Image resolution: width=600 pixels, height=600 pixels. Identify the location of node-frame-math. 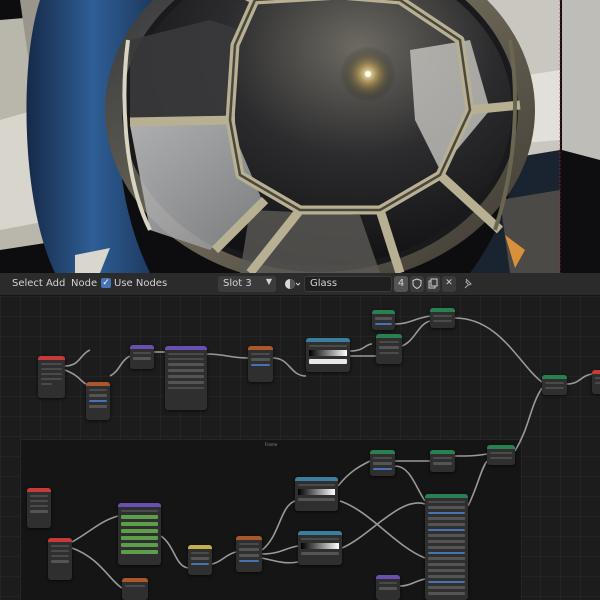
(135, 589).